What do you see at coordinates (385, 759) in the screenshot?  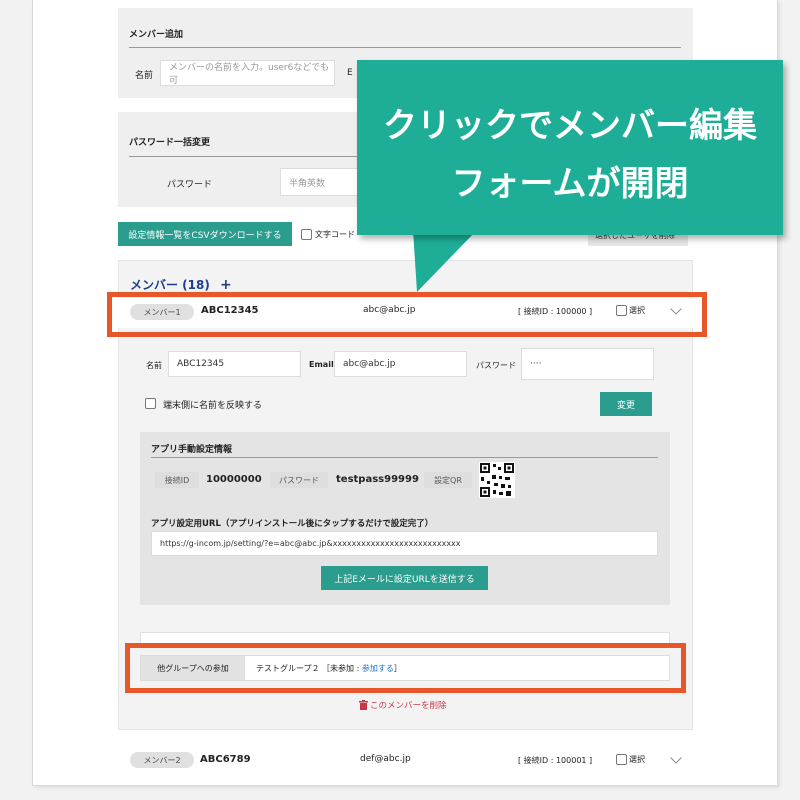 I see `member-email-2: def@abc.jp` at bounding box center [385, 759].